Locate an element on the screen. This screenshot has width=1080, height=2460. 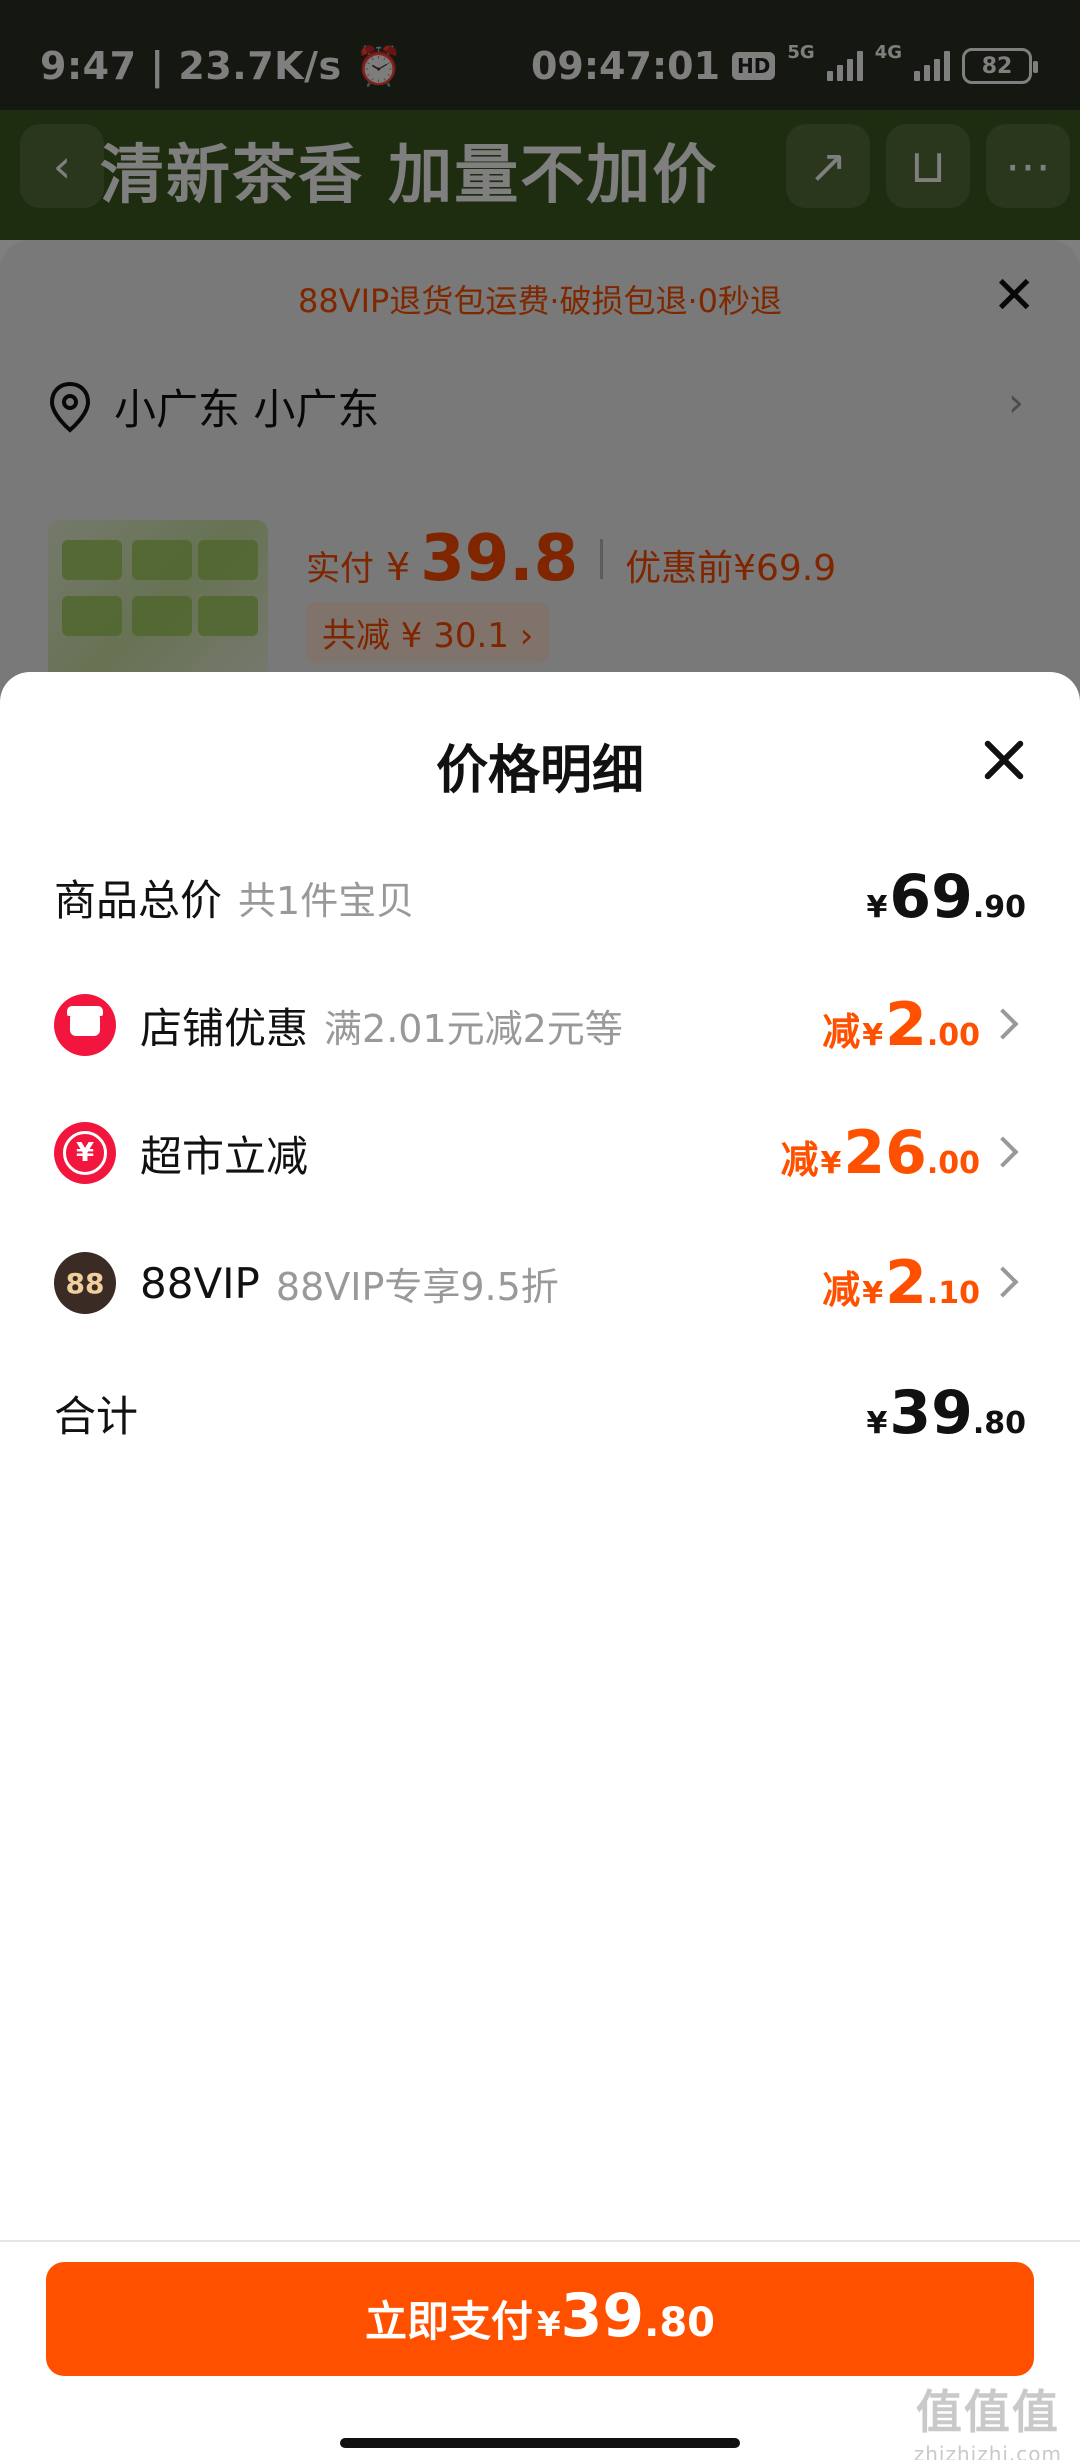
row-sub: 共1件宝贝 is located at coordinates (326, 900).